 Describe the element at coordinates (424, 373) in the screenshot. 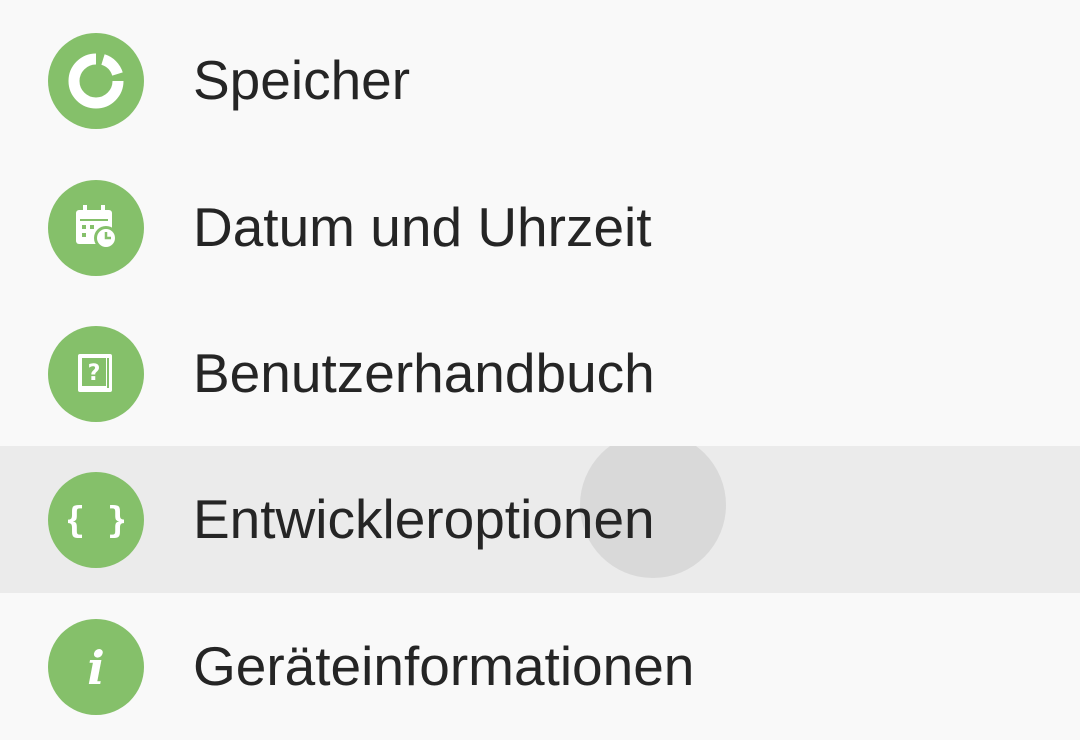

I see `settings-item-label: Benutzerhandbuch` at that location.